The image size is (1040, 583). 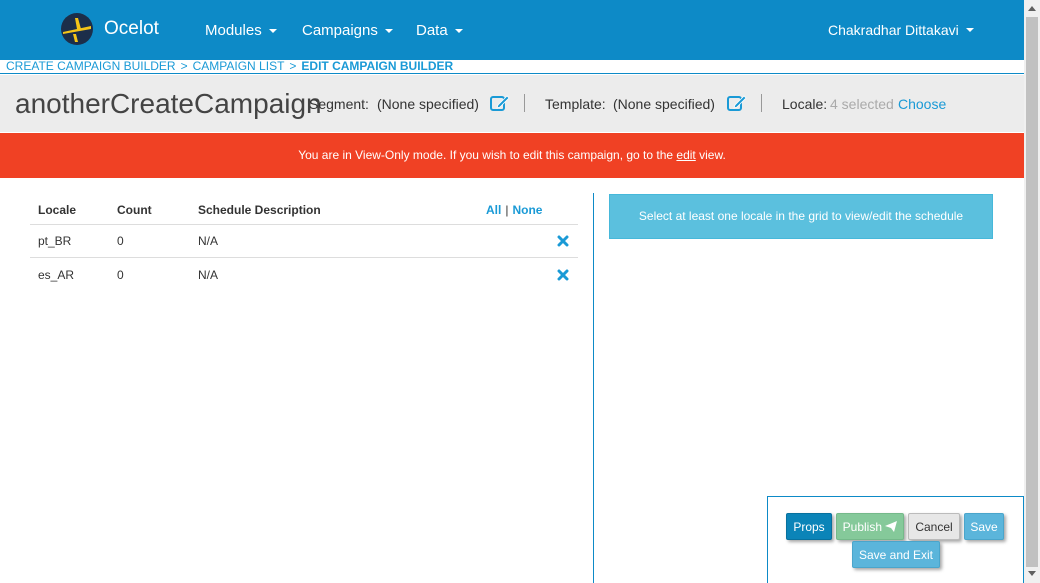 What do you see at coordinates (891, 526) in the screenshot?
I see `paper-plane-icon` at bounding box center [891, 526].